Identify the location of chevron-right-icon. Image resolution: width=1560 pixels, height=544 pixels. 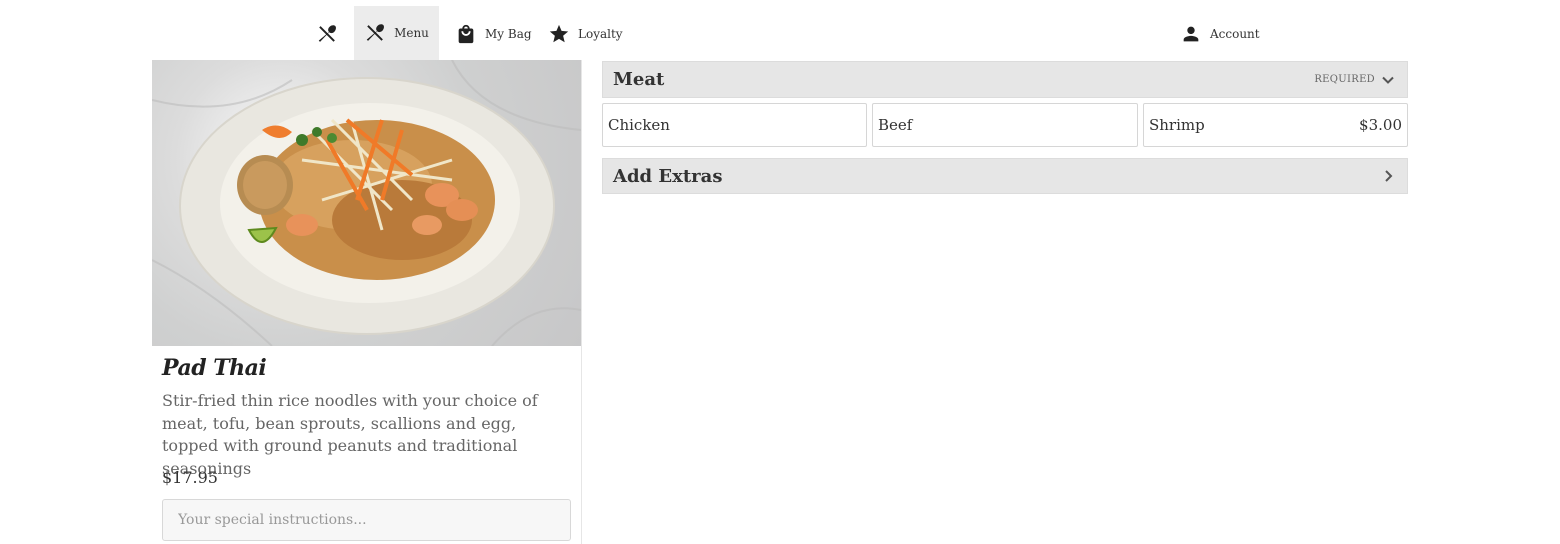
(1389, 176).